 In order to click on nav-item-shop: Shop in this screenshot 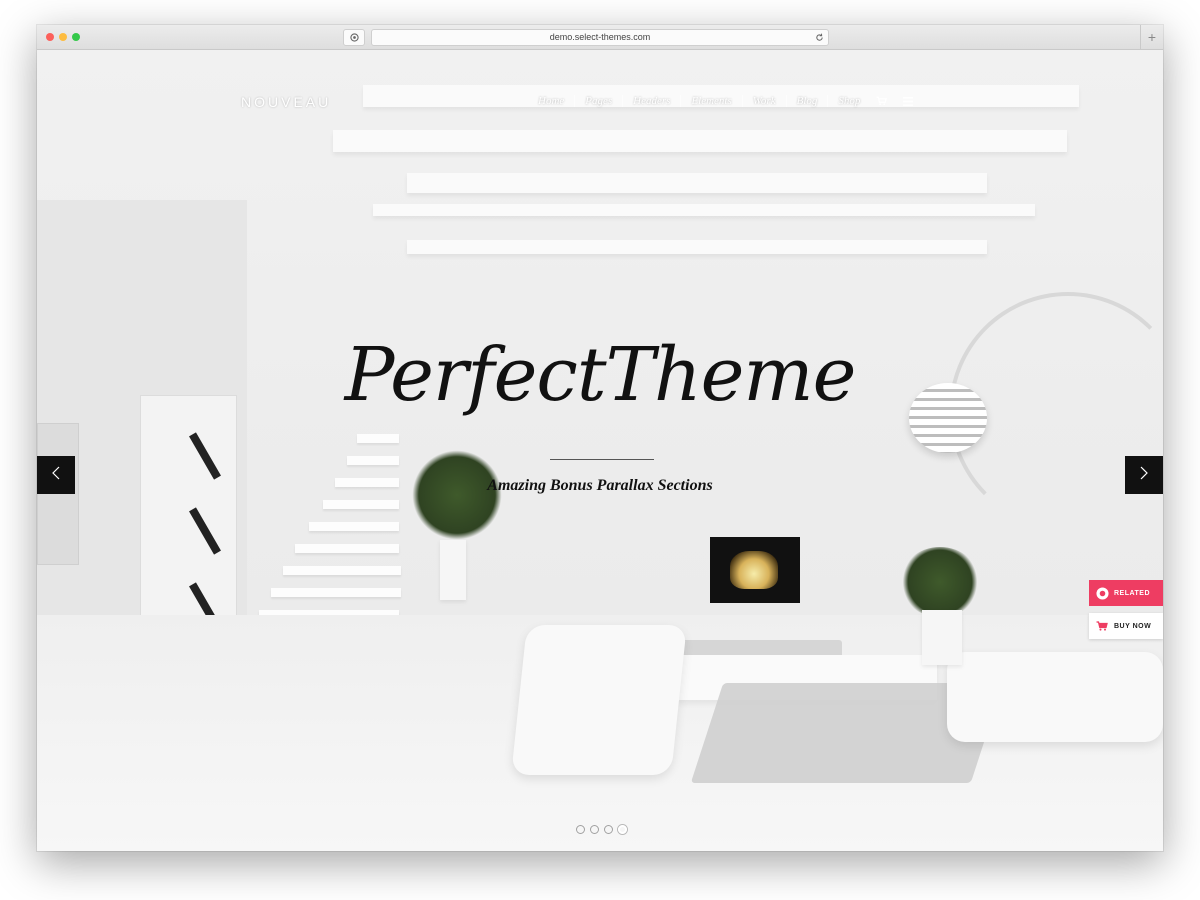, I will do `click(849, 101)`.